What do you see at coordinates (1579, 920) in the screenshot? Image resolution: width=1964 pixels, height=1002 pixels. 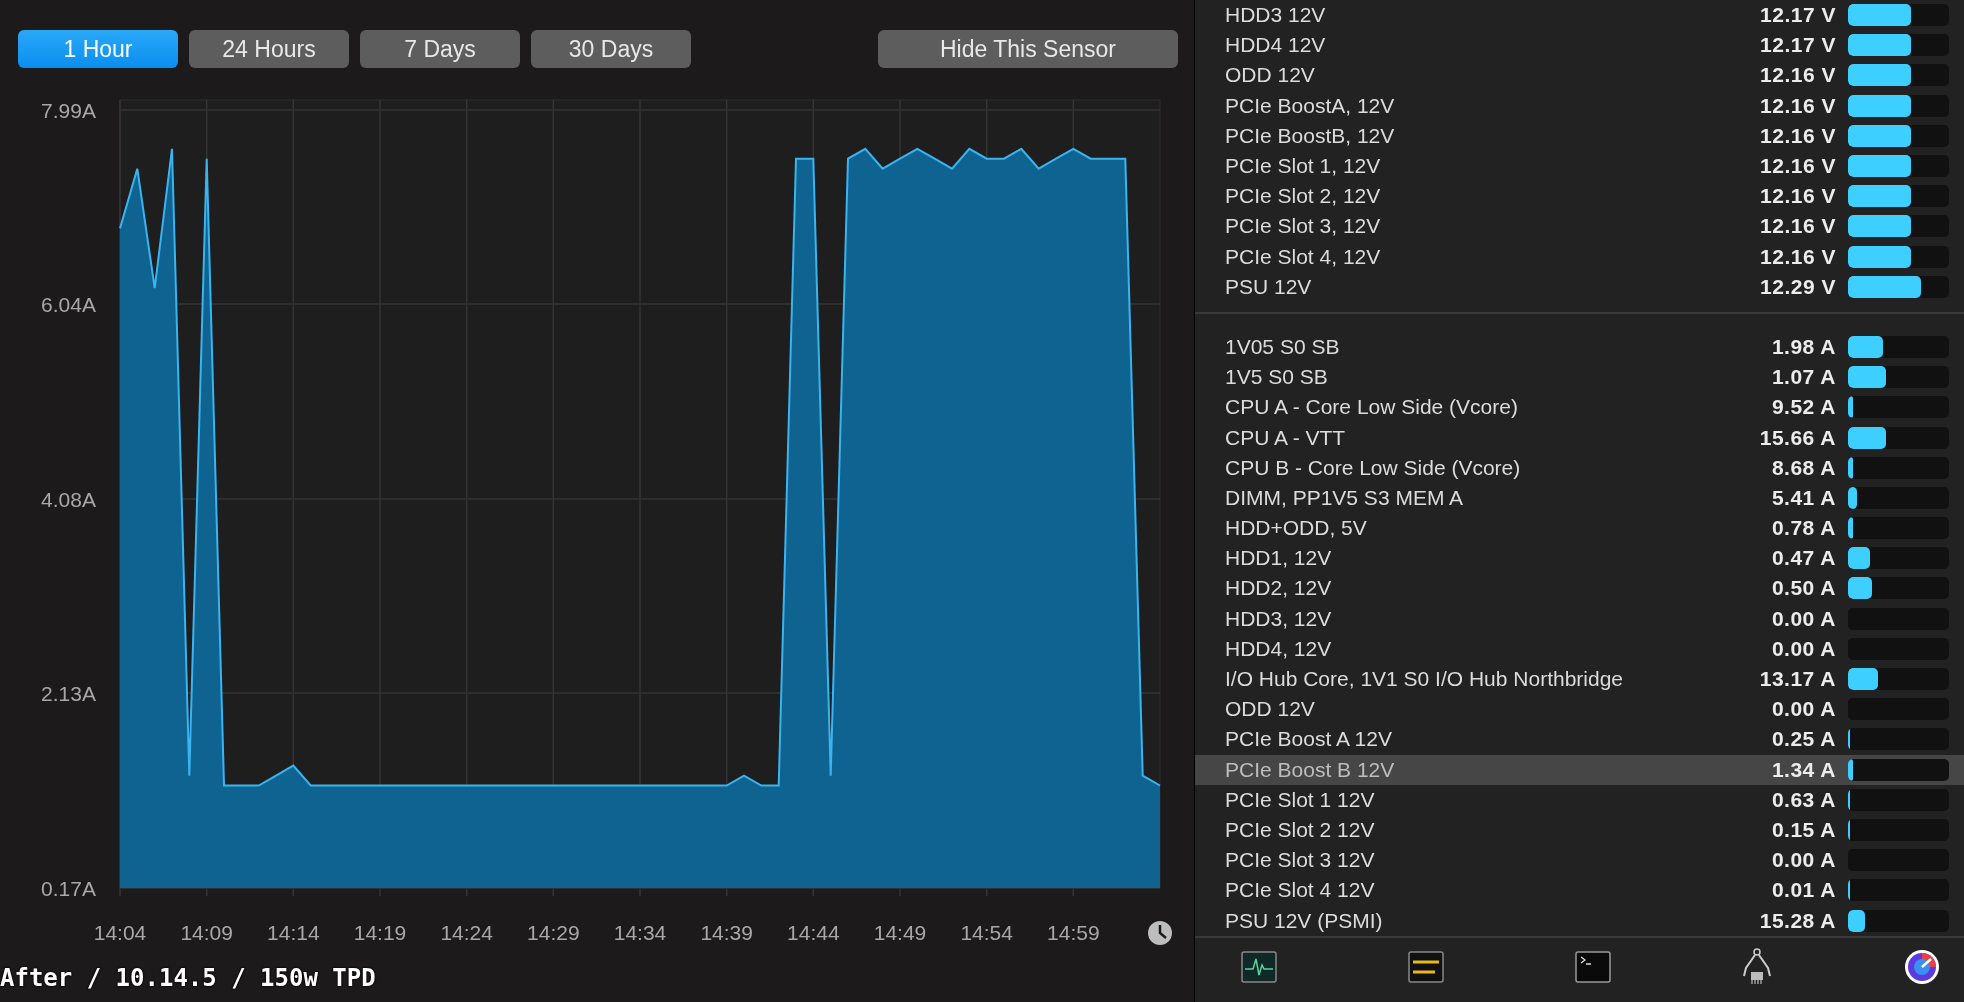 I see `sensor-row: PSU 12V (PSMI) 15.28 A` at bounding box center [1579, 920].